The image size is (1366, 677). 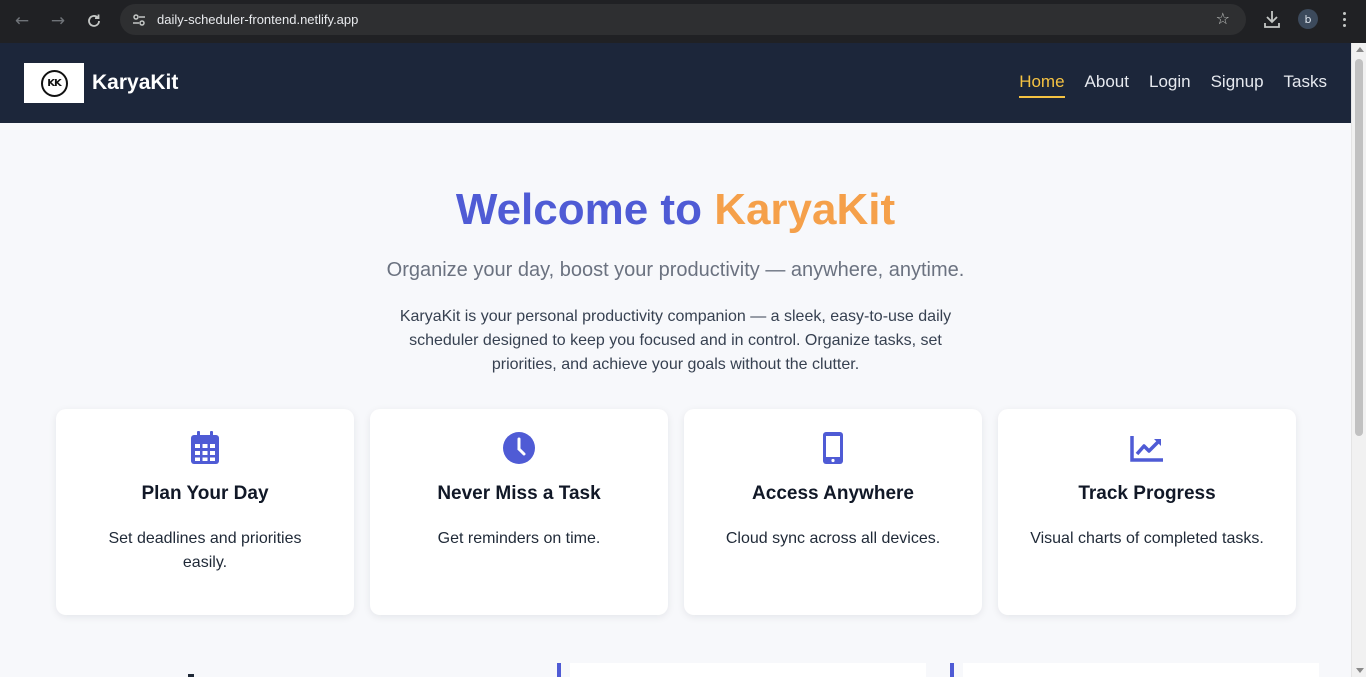 I want to click on page-scrollbar, so click(x=1358, y=360).